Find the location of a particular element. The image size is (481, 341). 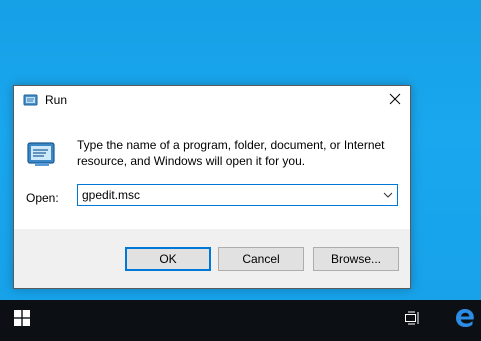

close-icon is located at coordinates (395, 101).